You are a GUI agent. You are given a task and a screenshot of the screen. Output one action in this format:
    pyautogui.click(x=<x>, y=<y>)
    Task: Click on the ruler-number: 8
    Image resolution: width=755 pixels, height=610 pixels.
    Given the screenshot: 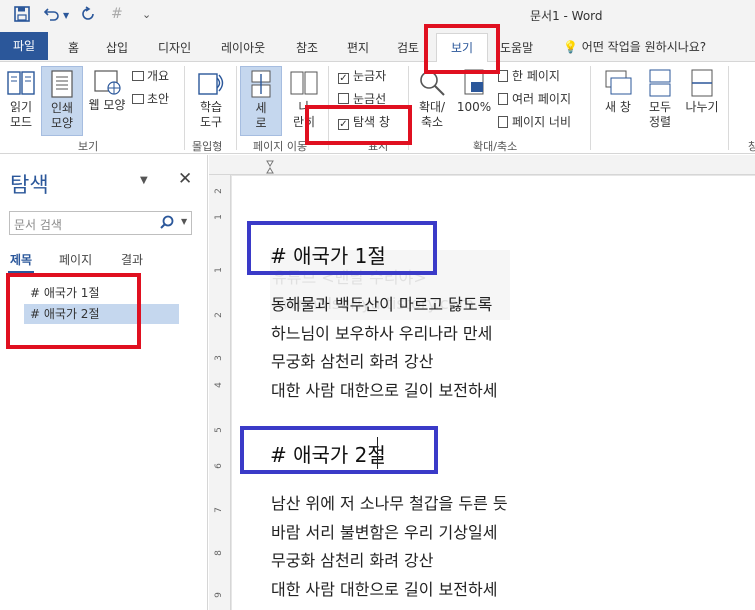 What is the action you would take?
    pyautogui.click(x=218, y=553)
    